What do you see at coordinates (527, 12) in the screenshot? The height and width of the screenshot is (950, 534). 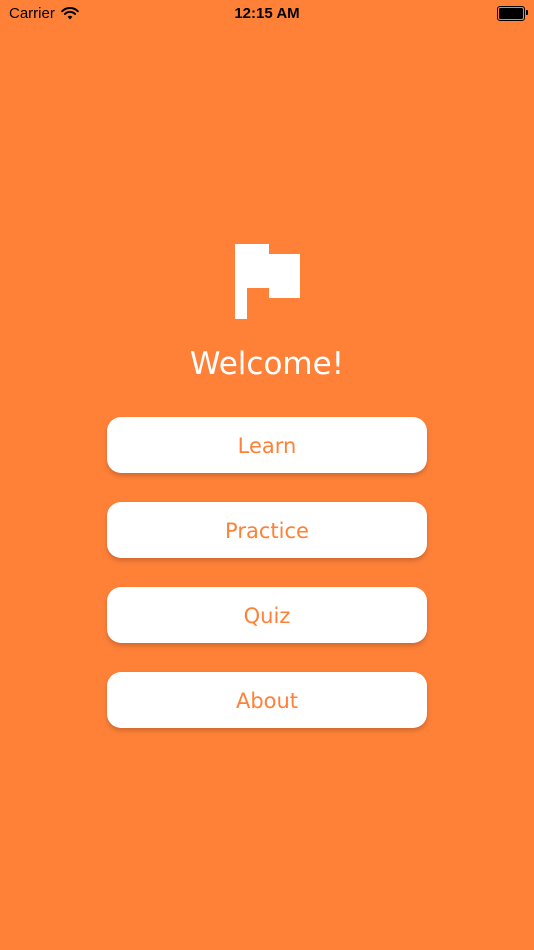 I see `battery-nub` at bounding box center [527, 12].